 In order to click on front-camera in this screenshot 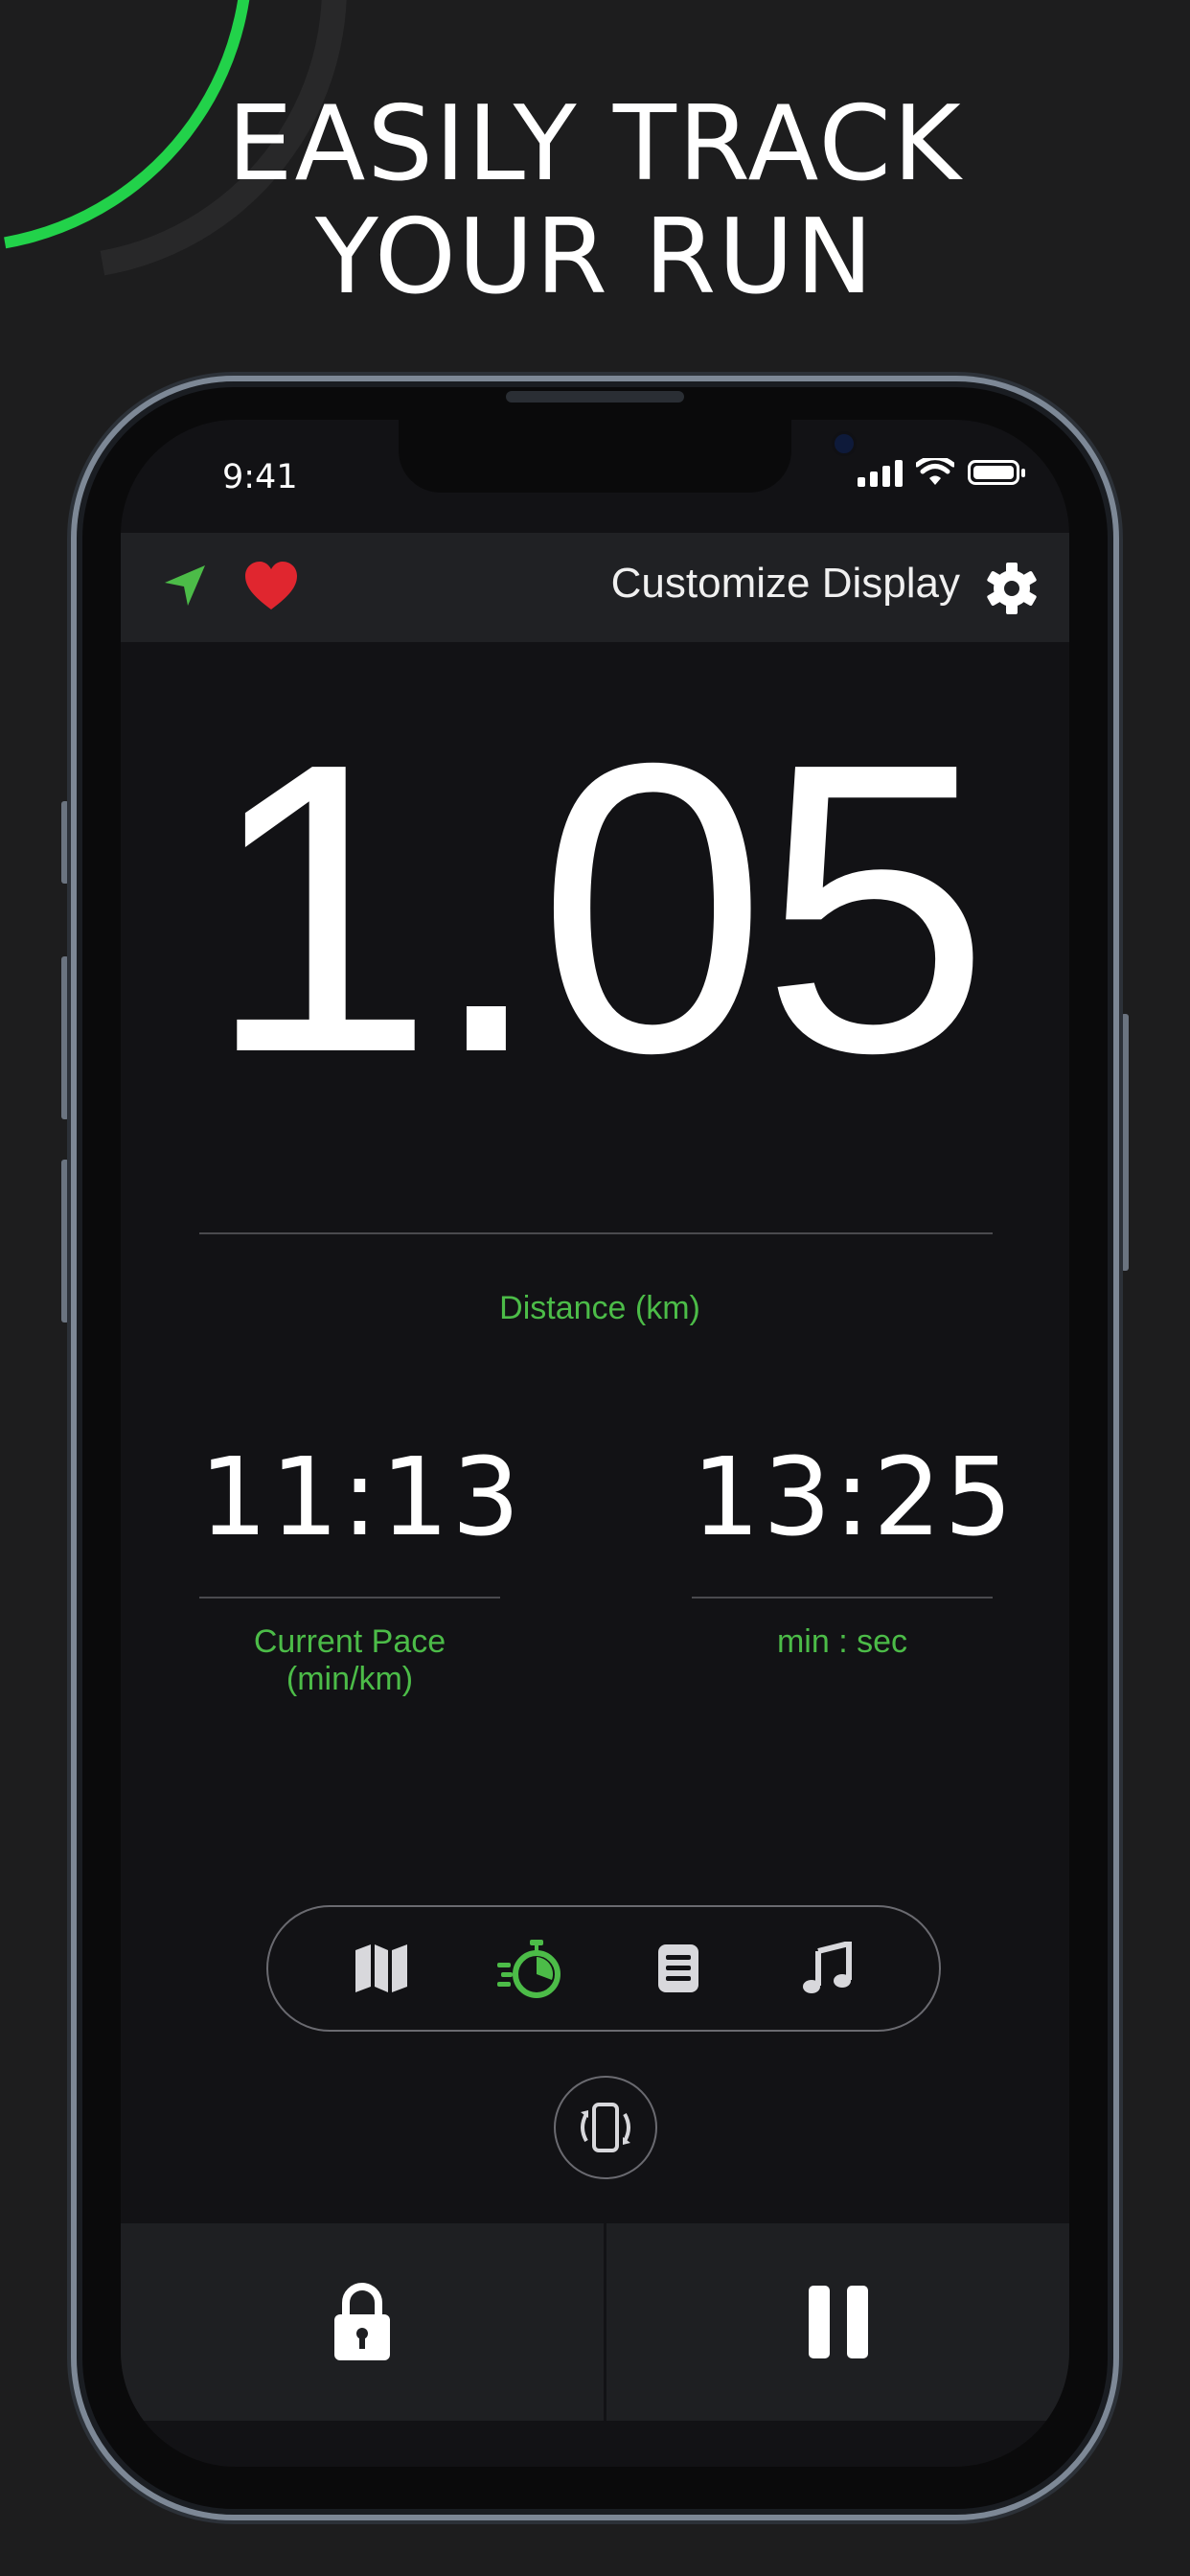, I will do `click(844, 444)`.